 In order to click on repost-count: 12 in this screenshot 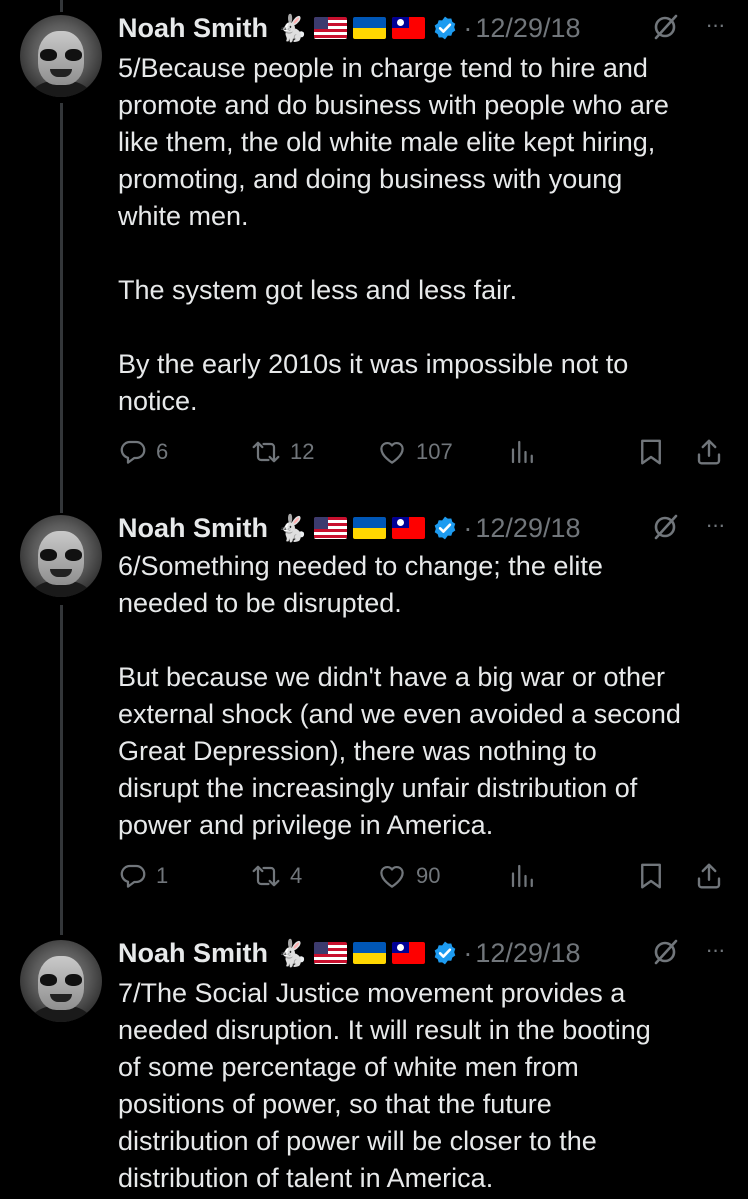, I will do `click(302, 451)`.